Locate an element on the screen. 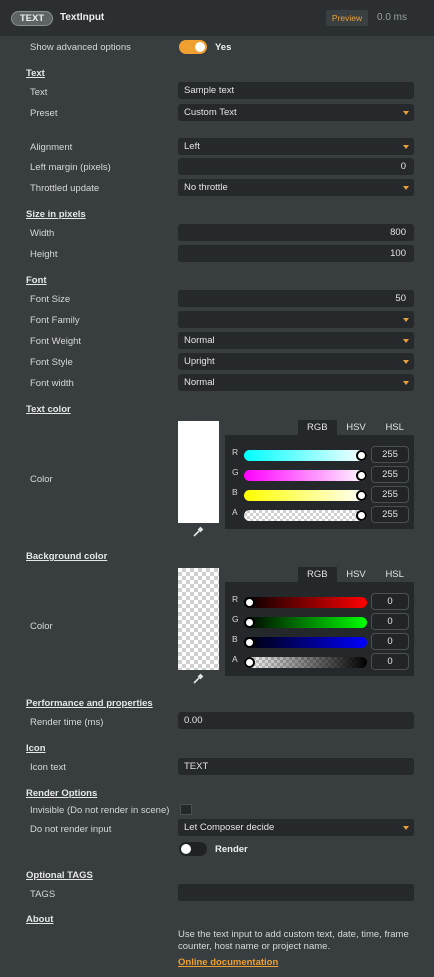 Image resolution: width=434 pixels, height=977 pixels. section-performance: Performance and properties is located at coordinates (89, 703).